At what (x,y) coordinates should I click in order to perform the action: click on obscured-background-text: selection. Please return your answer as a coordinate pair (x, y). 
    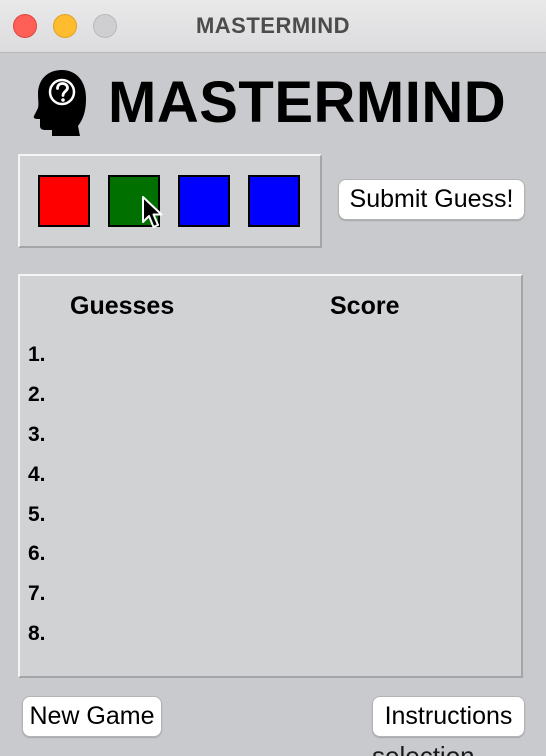
    Looking at the image, I should click on (423, 749).